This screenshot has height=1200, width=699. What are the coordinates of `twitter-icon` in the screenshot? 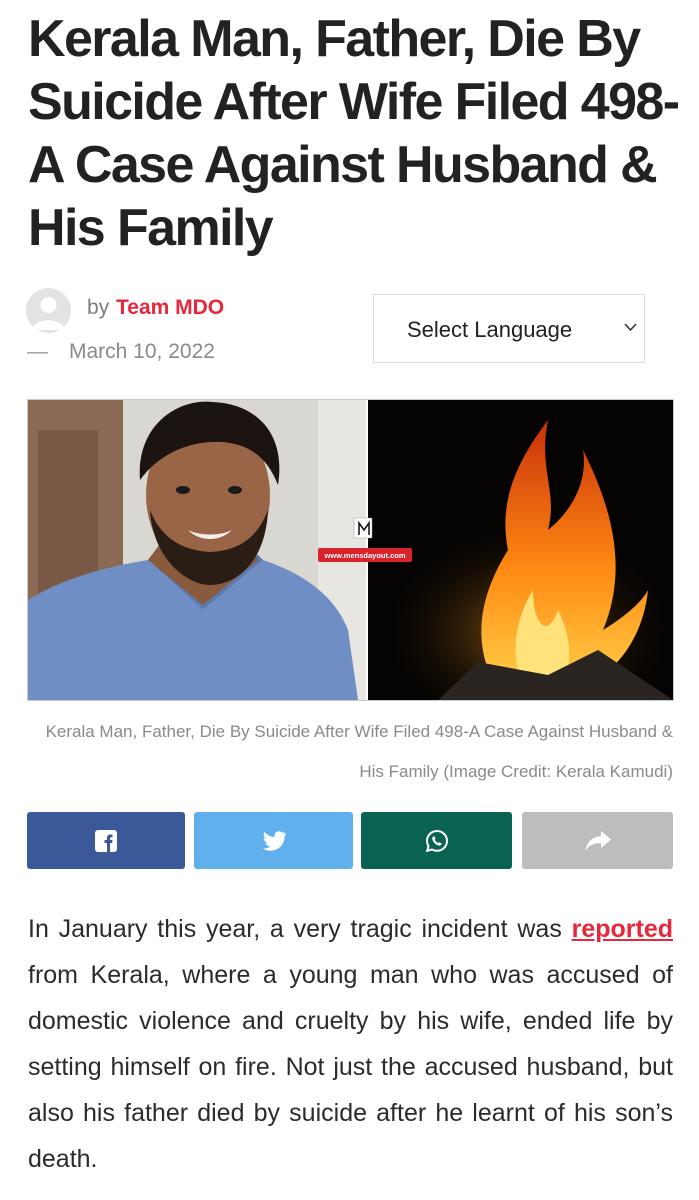 It's located at (274, 840).